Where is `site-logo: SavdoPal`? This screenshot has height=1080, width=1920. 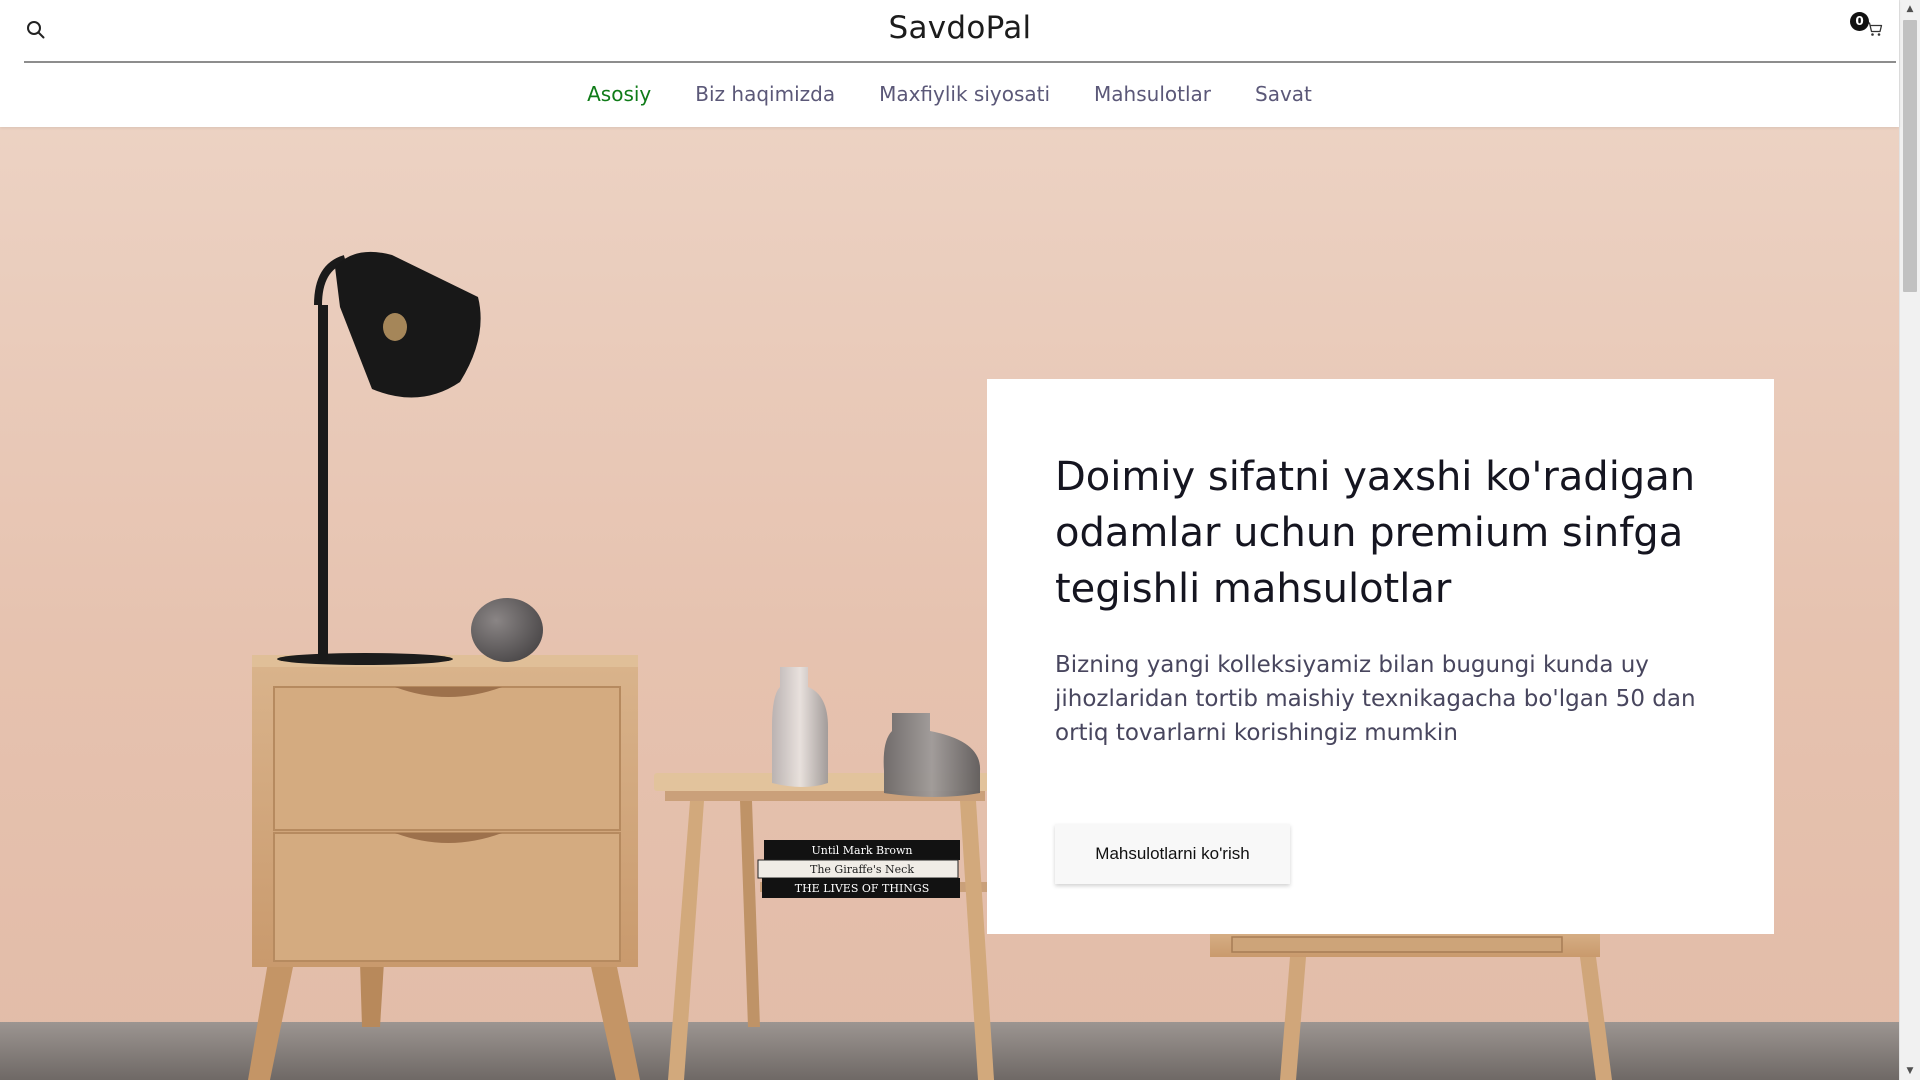
site-logo: SavdoPal is located at coordinates (960, 28).